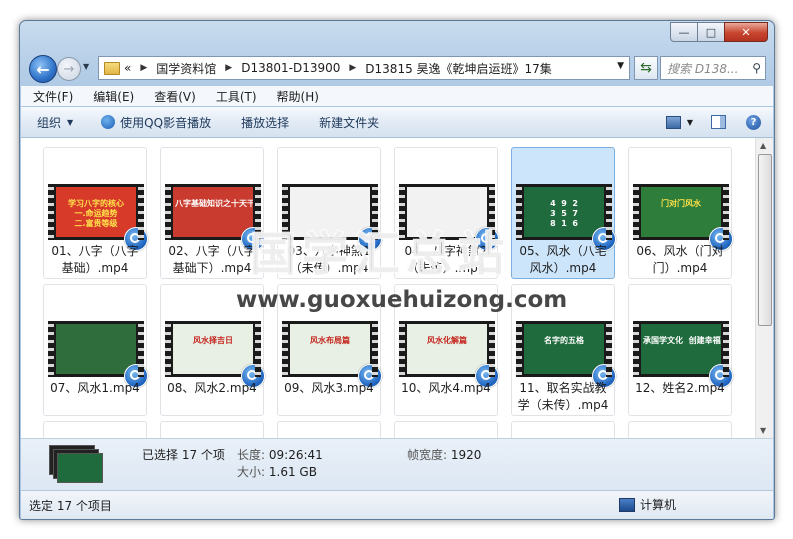 This screenshot has height=539, width=793. Describe the element at coordinates (683, 354) in the screenshot. I see `video-thumbnail: 承国学文化 创建幸福人生` at that location.